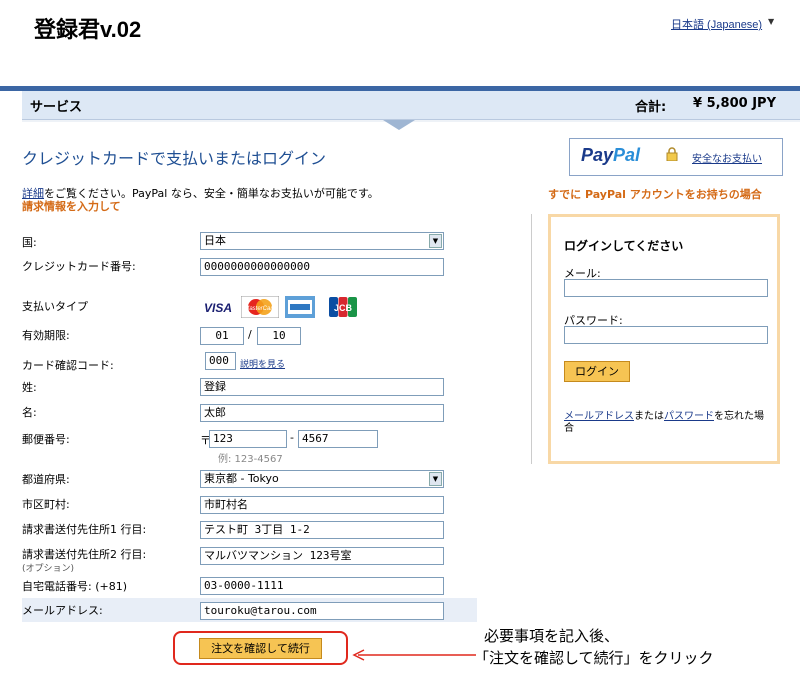  What do you see at coordinates (322, 241) in the screenshot?
I see `country-select: 日本 ▼` at bounding box center [322, 241].